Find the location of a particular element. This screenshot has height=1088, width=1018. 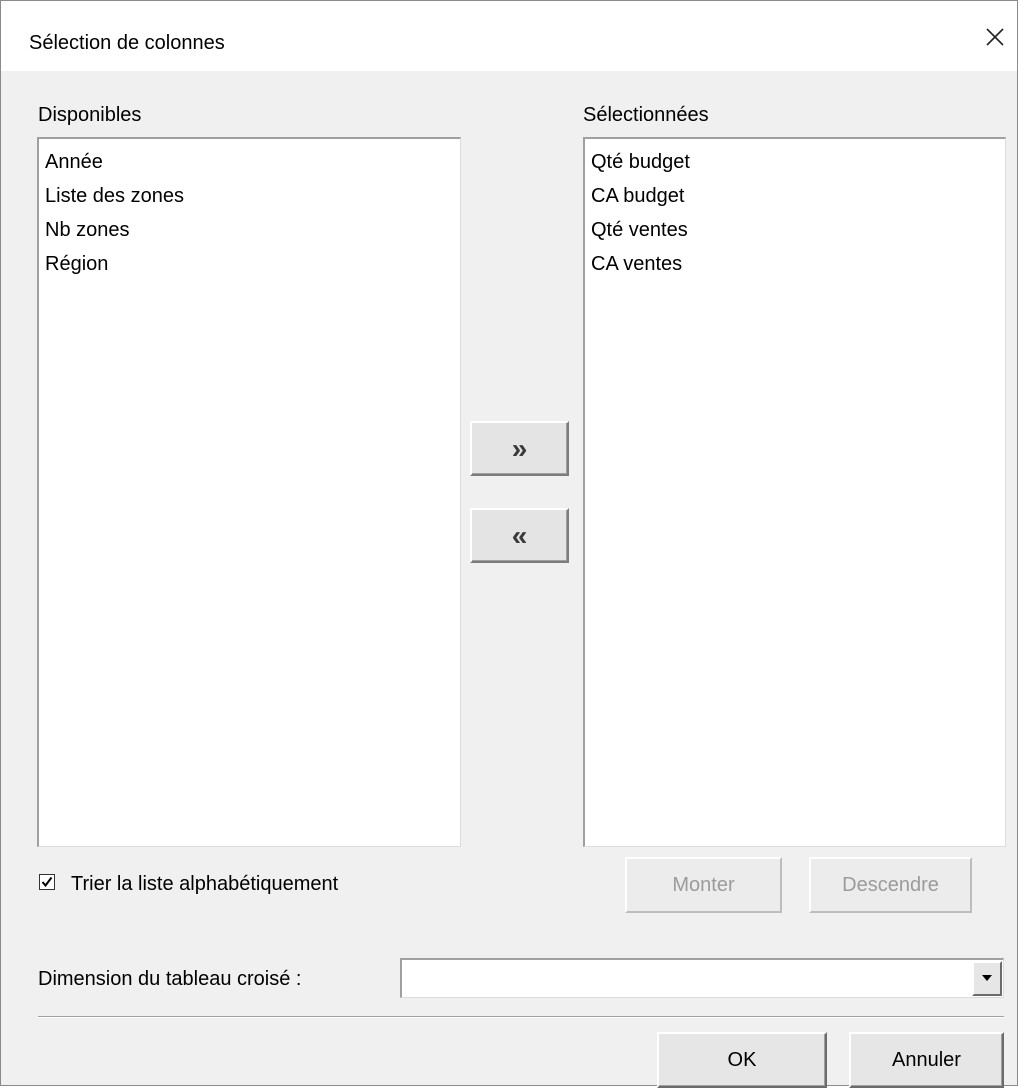

cancel-label: Annuler is located at coordinates (926, 1059).